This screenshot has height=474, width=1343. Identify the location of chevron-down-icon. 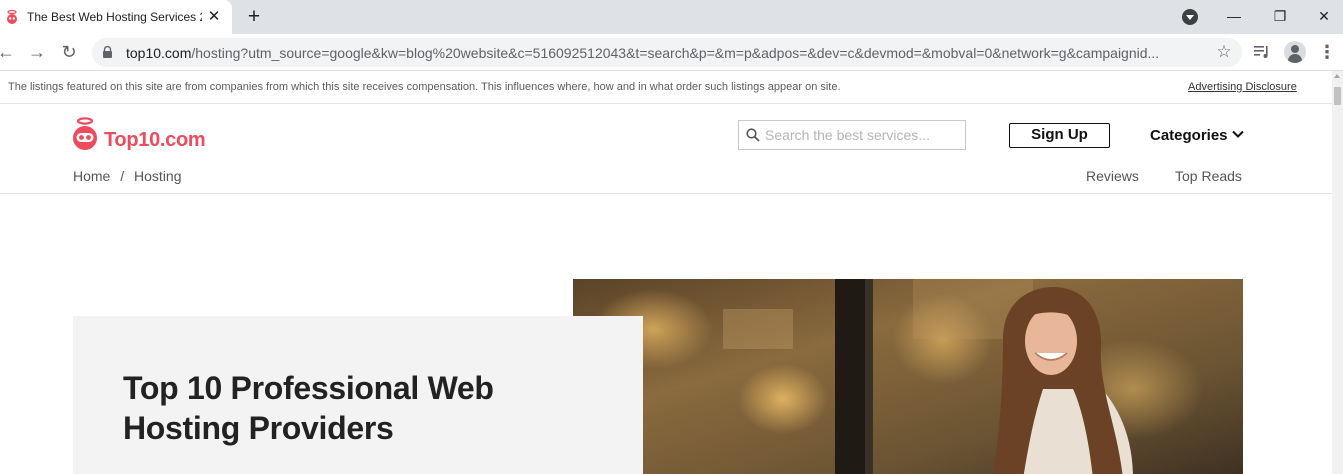
(1238, 134).